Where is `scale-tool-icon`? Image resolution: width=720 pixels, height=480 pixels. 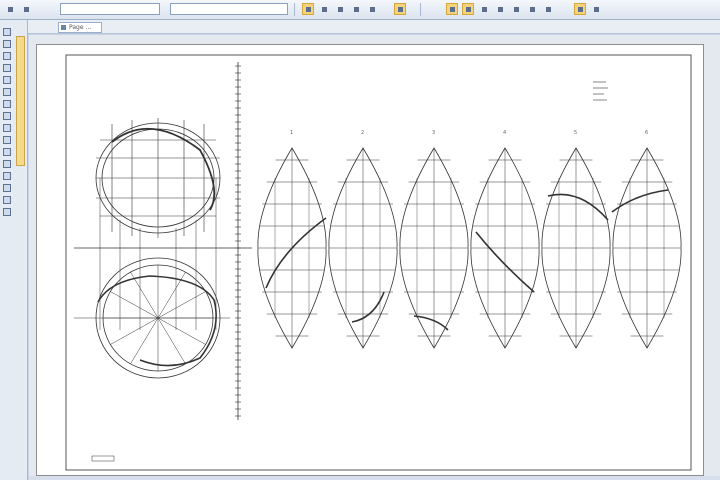
scale-tool-icon is located at coordinates (7, 188).